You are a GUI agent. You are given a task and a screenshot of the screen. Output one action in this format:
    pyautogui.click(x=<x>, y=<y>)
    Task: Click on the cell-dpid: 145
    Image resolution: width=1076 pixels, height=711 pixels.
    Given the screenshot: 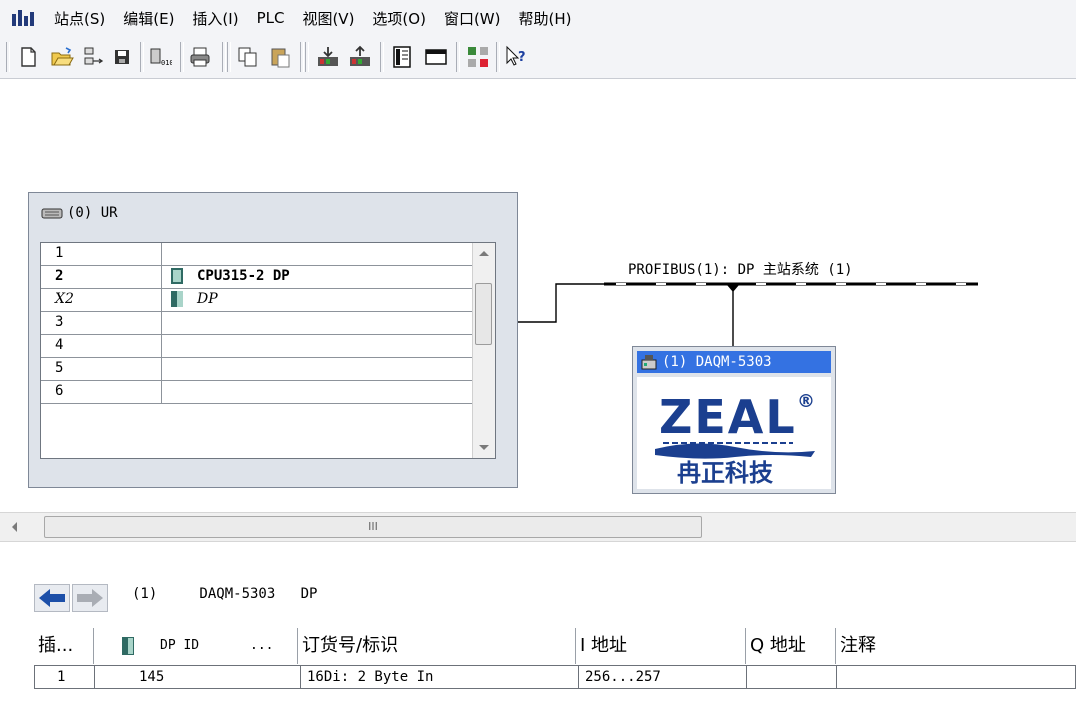 What is the action you would take?
    pyautogui.click(x=198, y=677)
    